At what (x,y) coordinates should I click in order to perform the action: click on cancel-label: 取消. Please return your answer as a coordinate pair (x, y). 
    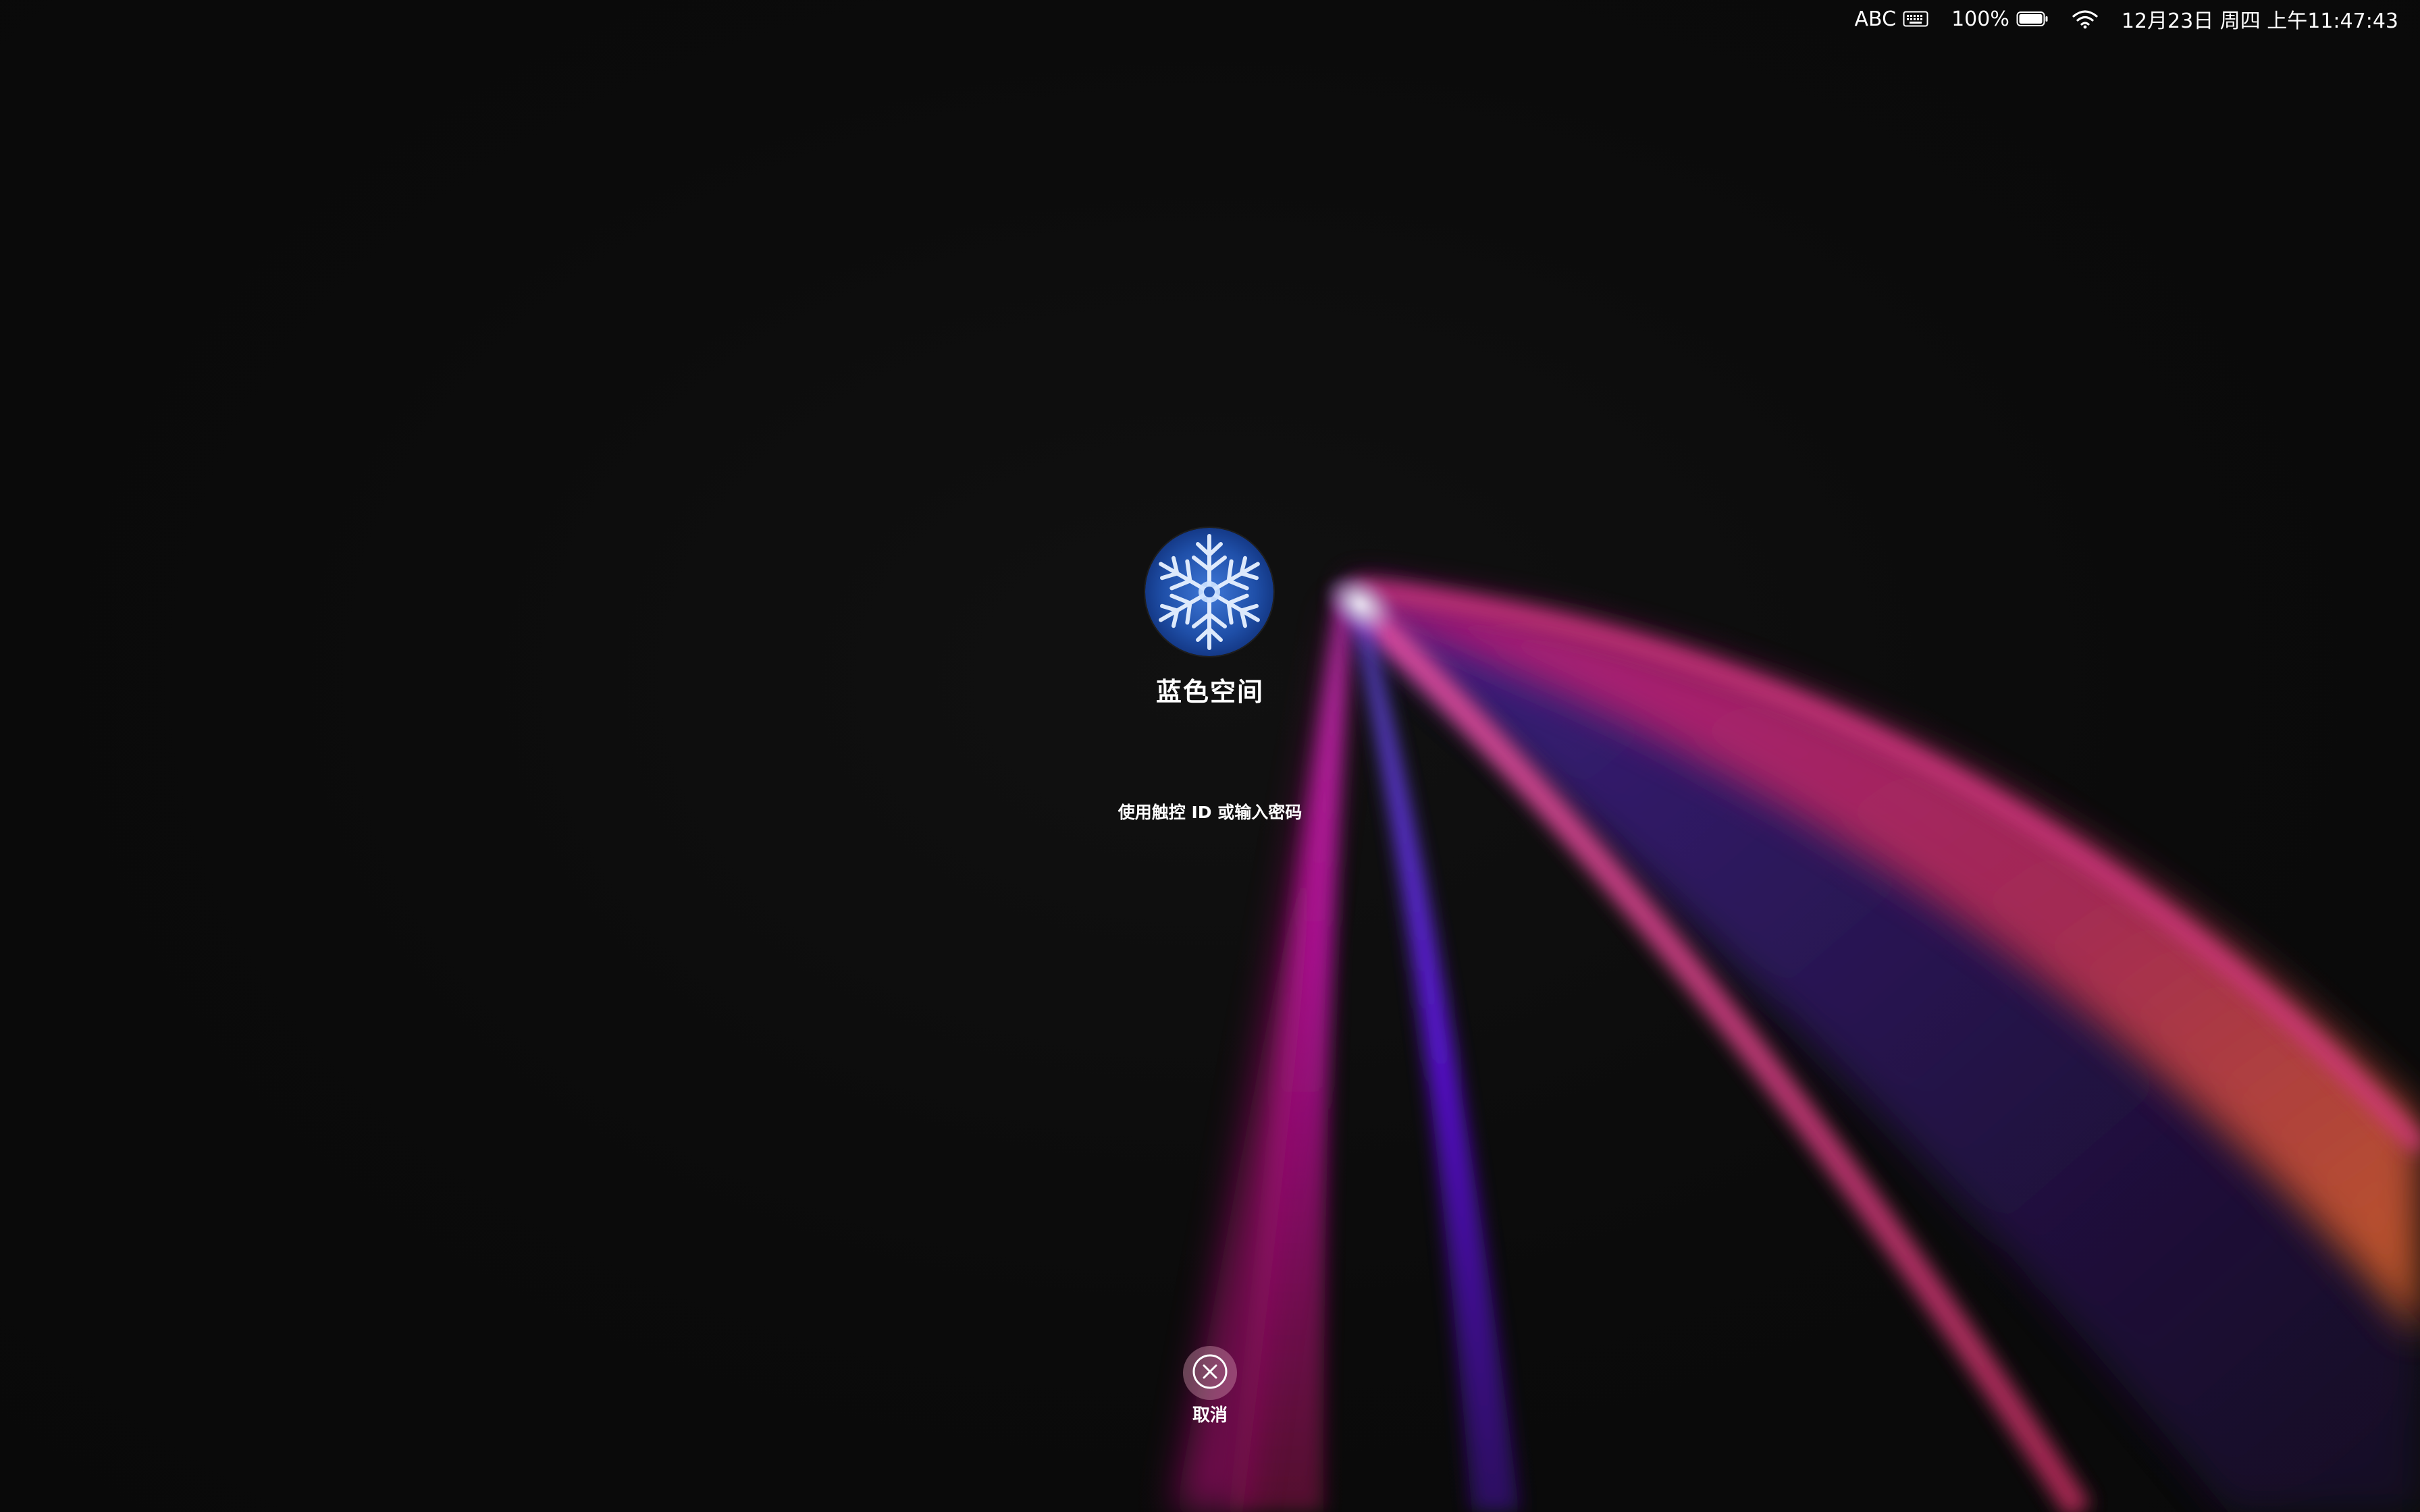
    Looking at the image, I should click on (1210, 1415).